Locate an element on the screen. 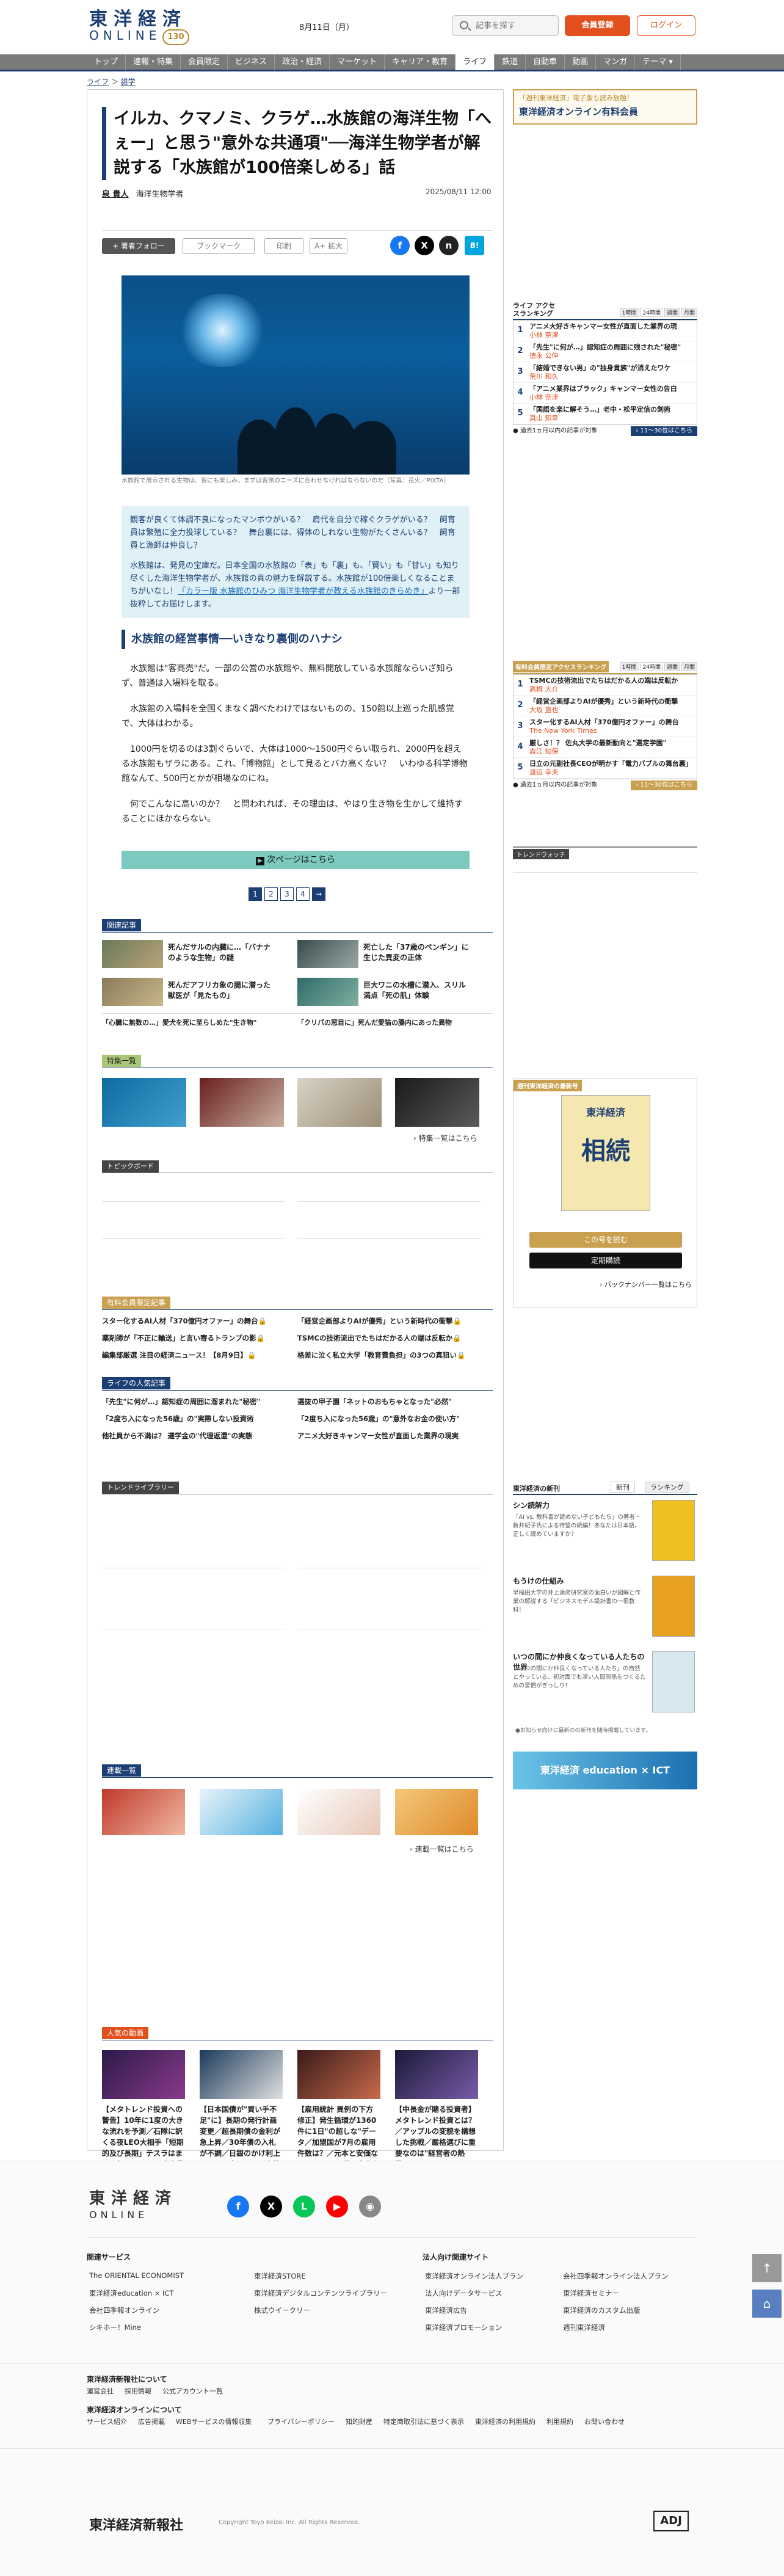 Image resolution: width=784 pixels, height=2576 pixels. footer-link: 公式アカウント一覧 is located at coordinates (192, 2391).